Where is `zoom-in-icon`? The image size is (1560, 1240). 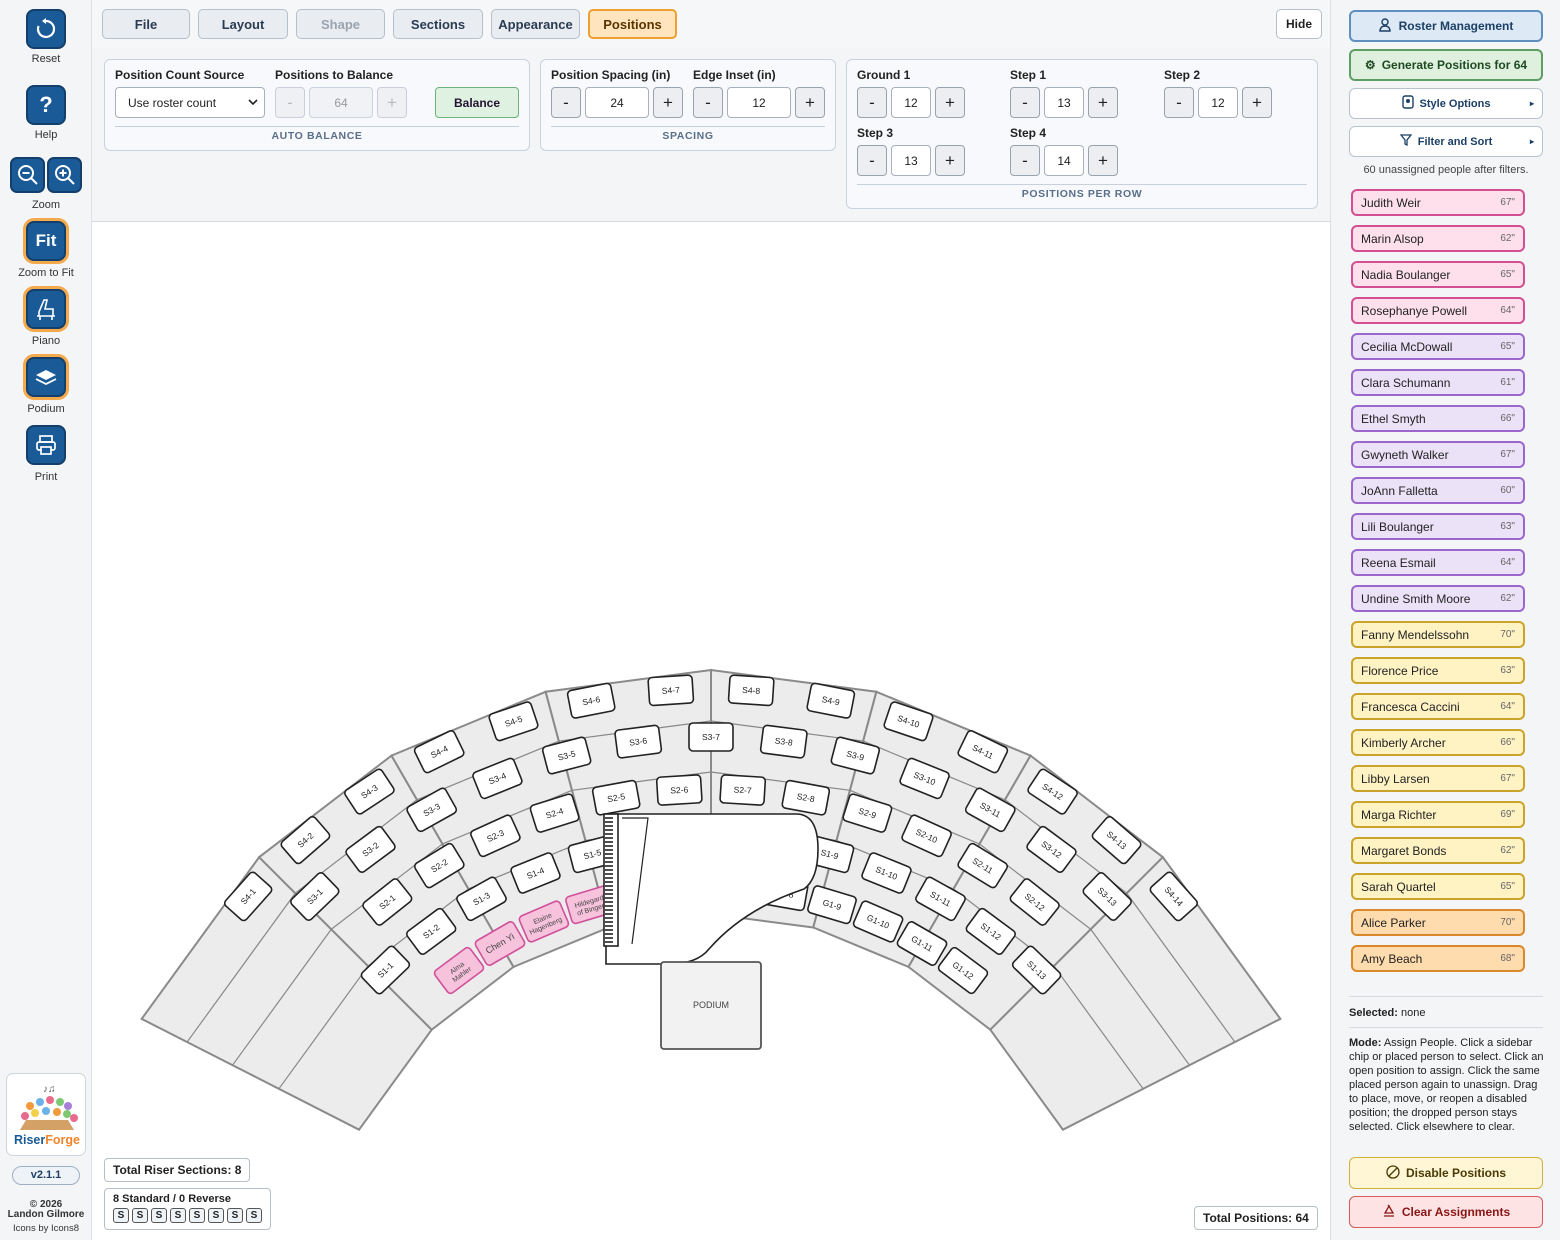 zoom-in-icon is located at coordinates (64, 175).